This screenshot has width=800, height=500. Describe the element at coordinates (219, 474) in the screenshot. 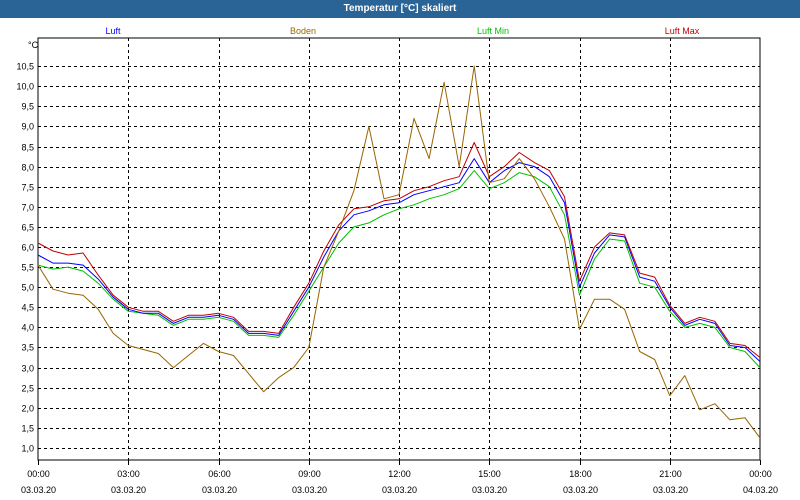

I see `x-tick-time: 06:00` at that location.